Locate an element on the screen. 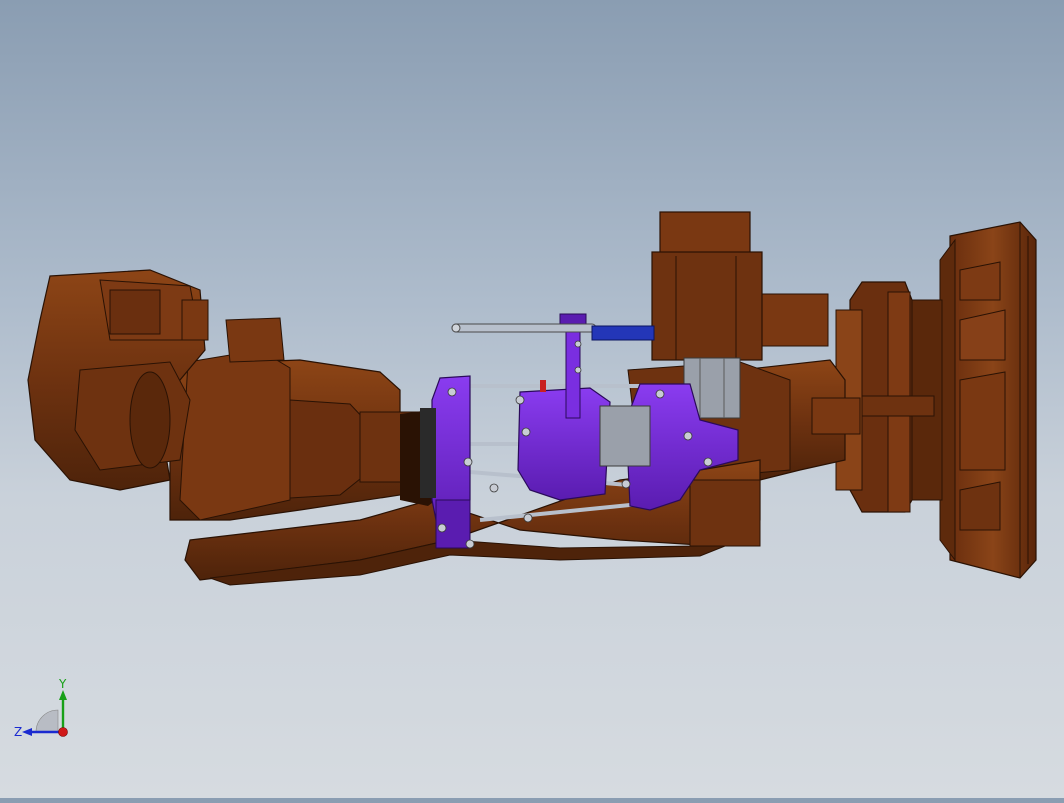  base-flange is located at coordinates (889, 397).